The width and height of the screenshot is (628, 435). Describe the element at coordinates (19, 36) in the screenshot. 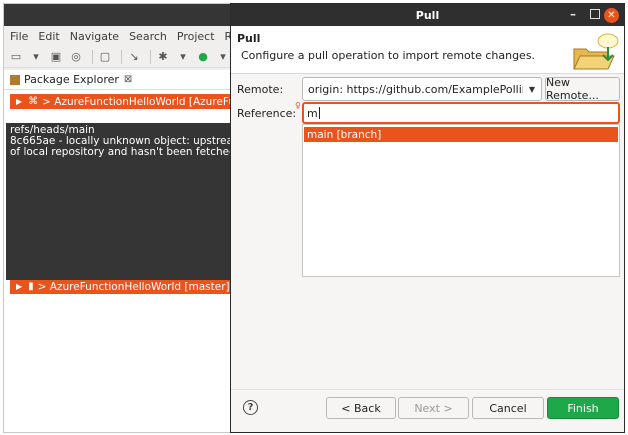

I see `menu-file: File` at that location.